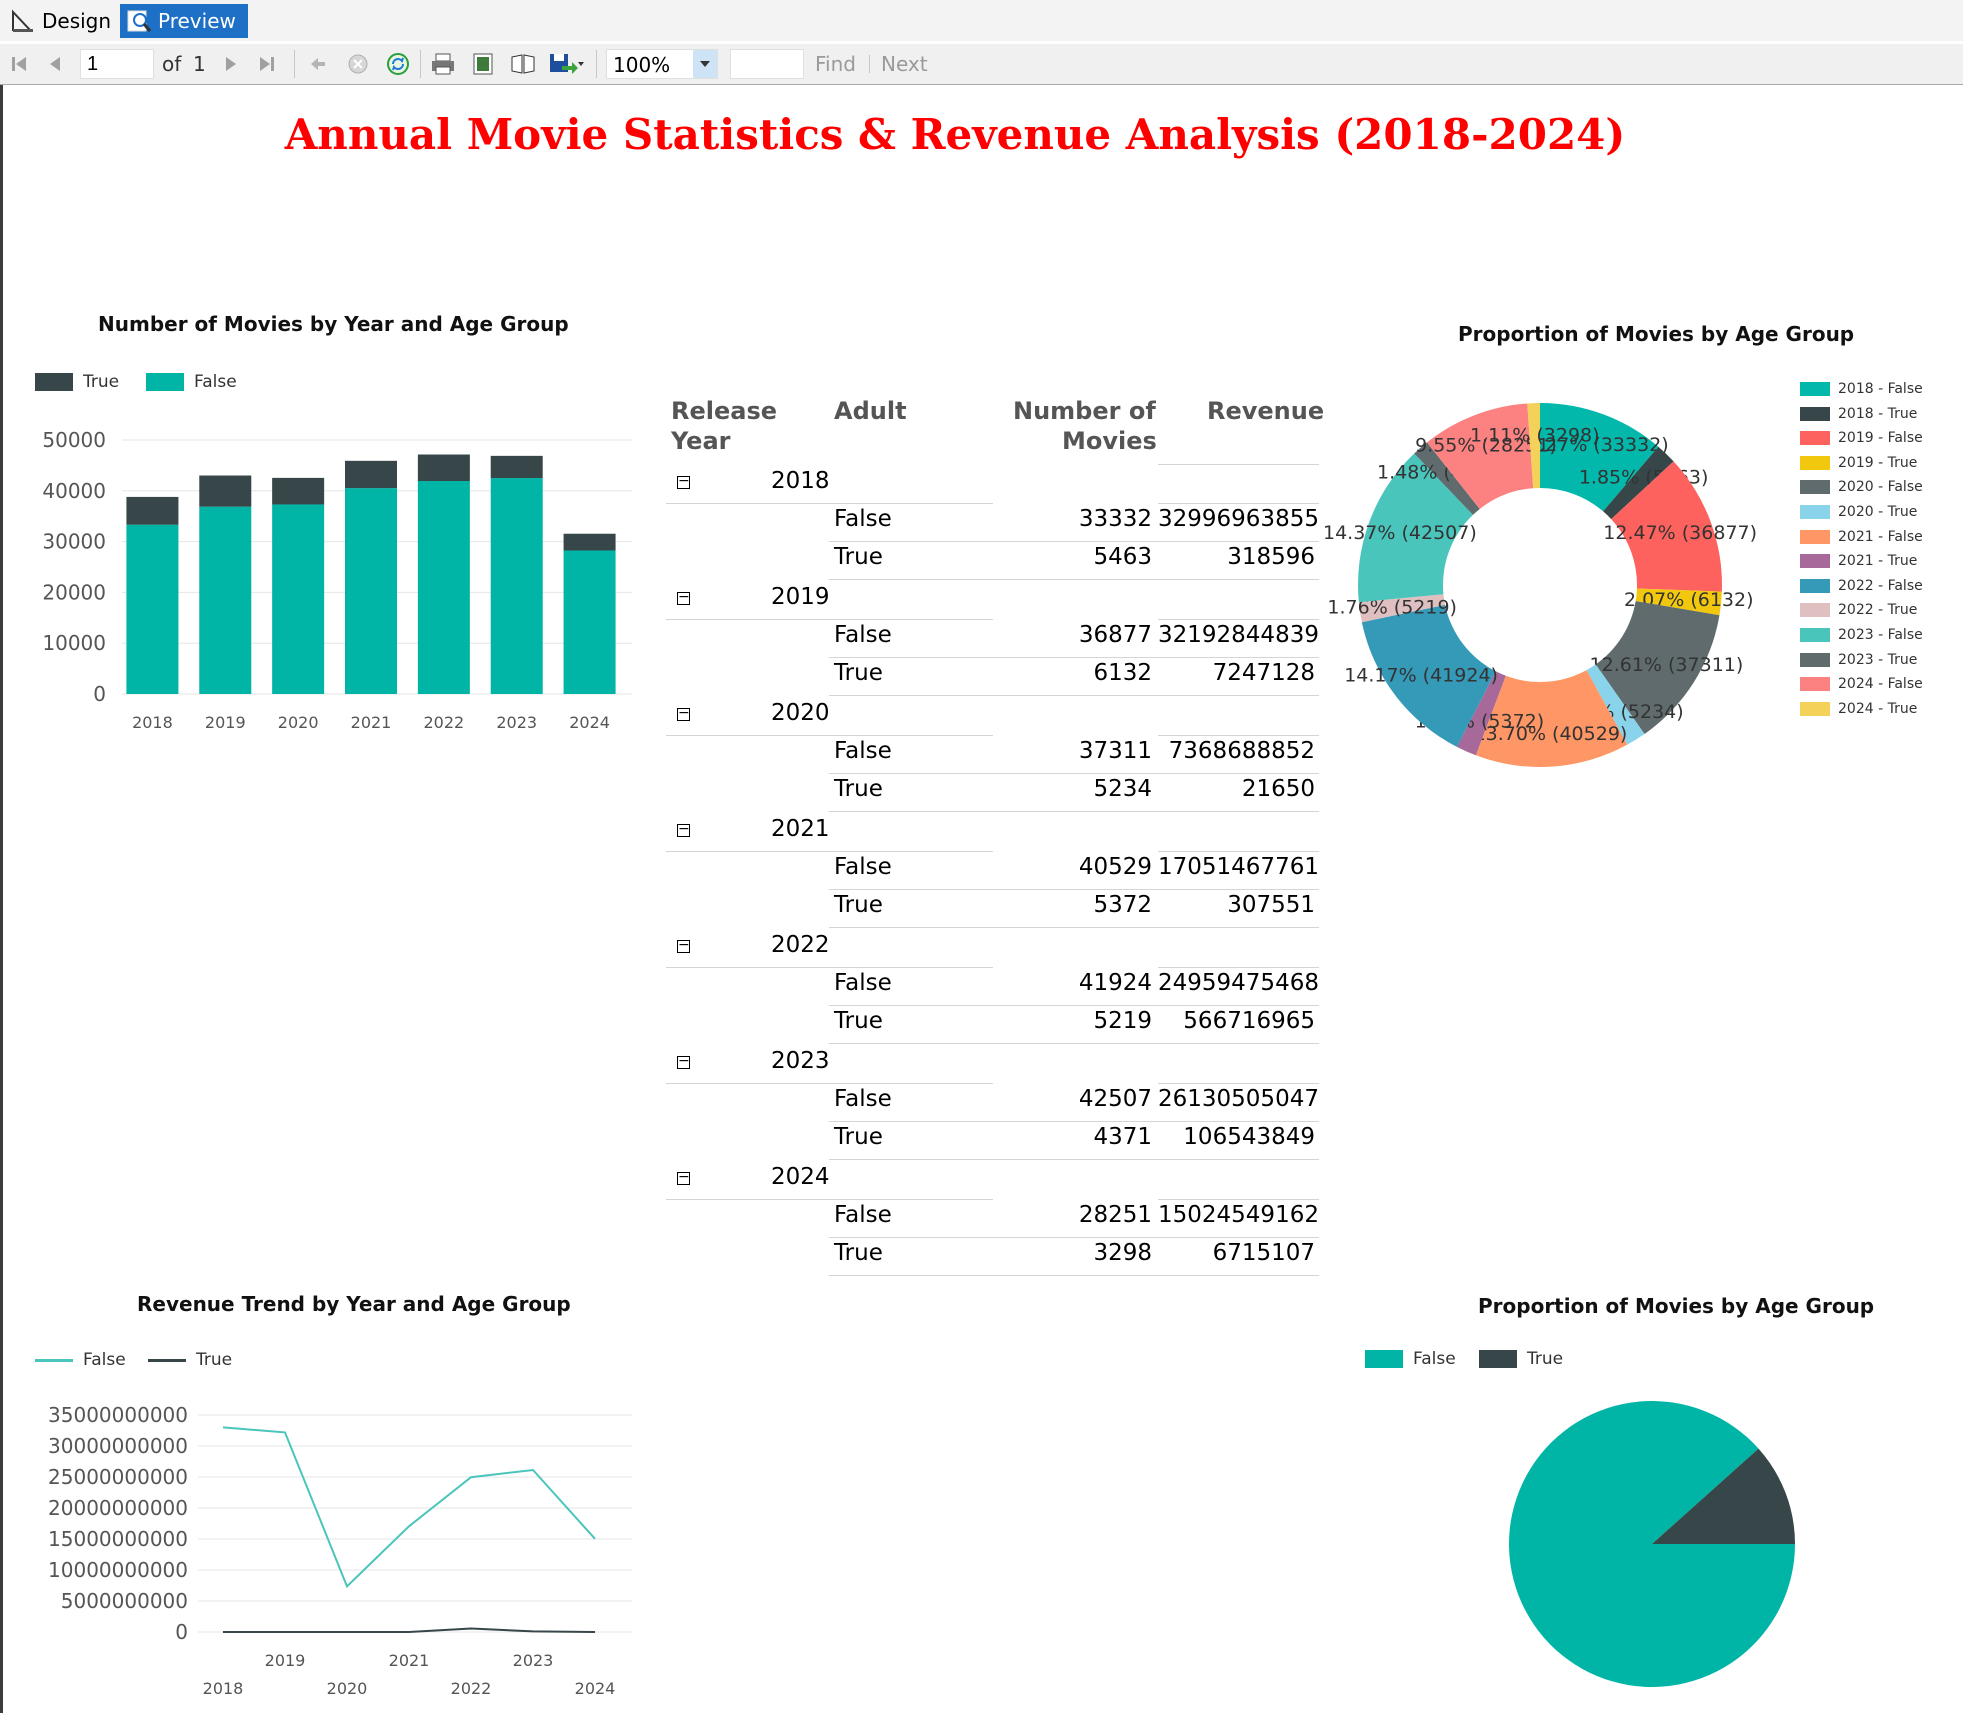 The height and width of the screenshot is (1713, 1963). I want to click on previous-page-icon, so click(55, 64).